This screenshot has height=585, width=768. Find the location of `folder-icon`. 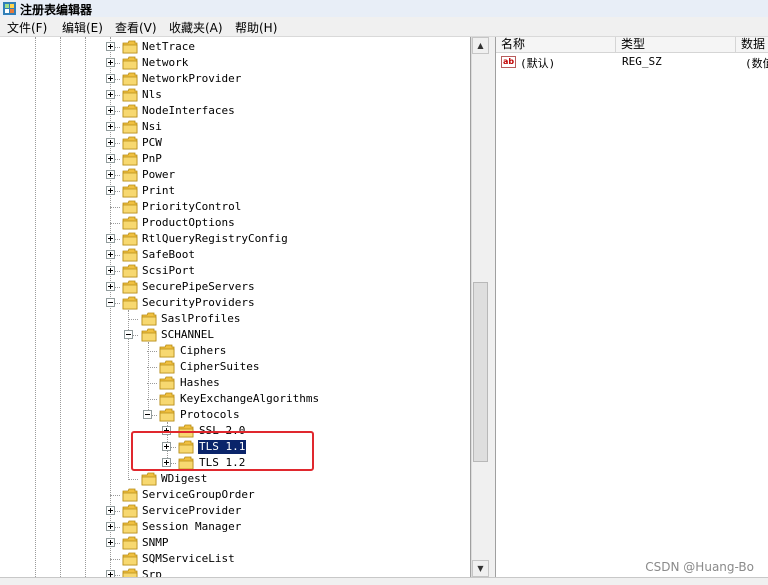

folder-icon is located at coordinates (130, 79).